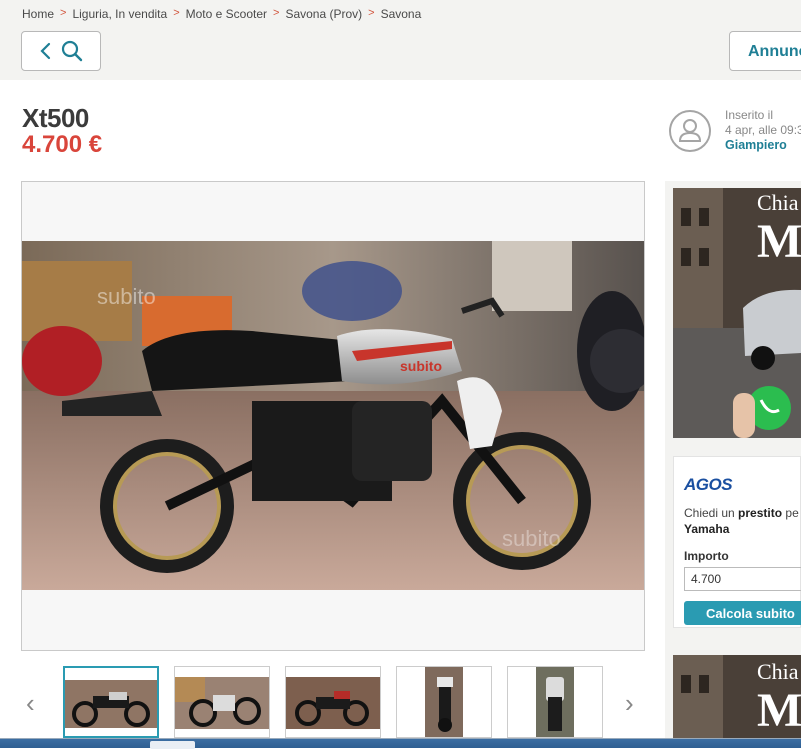 Image resolution: width=801 pixels, height=749 pixels. Describe the element at coordinates (765, 51) in the screenshot. I see `annunci-button: Annunci` at that location.